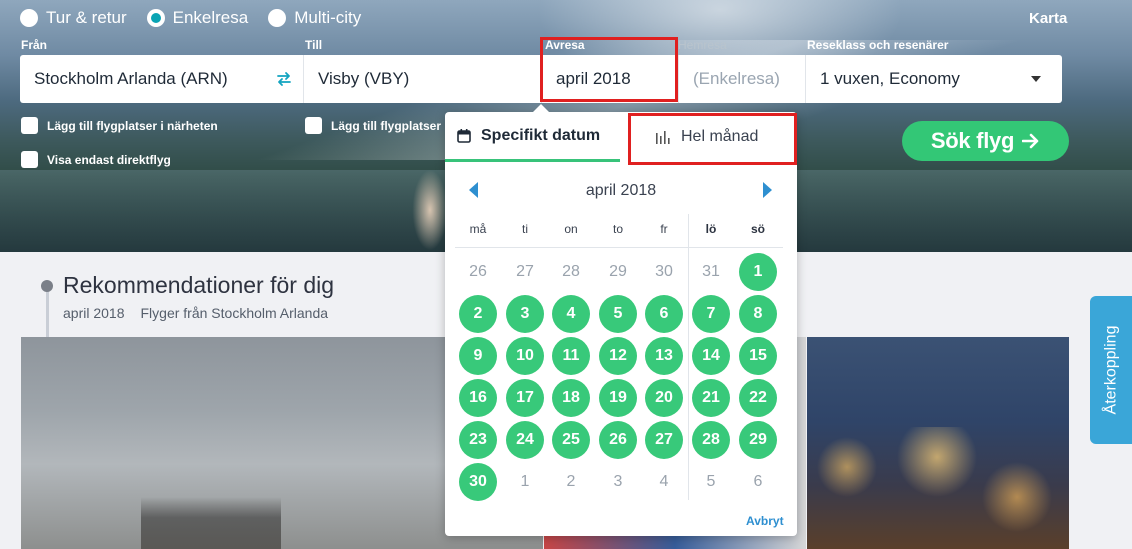 Image resolution: width=1132 pixels, height=549 pixels. What do you see at coordinates (234, 313) in the screenshot?
I see `recommendations-origin: Flyger från Stockholm Arlanda` at bounding box center [234, 313].